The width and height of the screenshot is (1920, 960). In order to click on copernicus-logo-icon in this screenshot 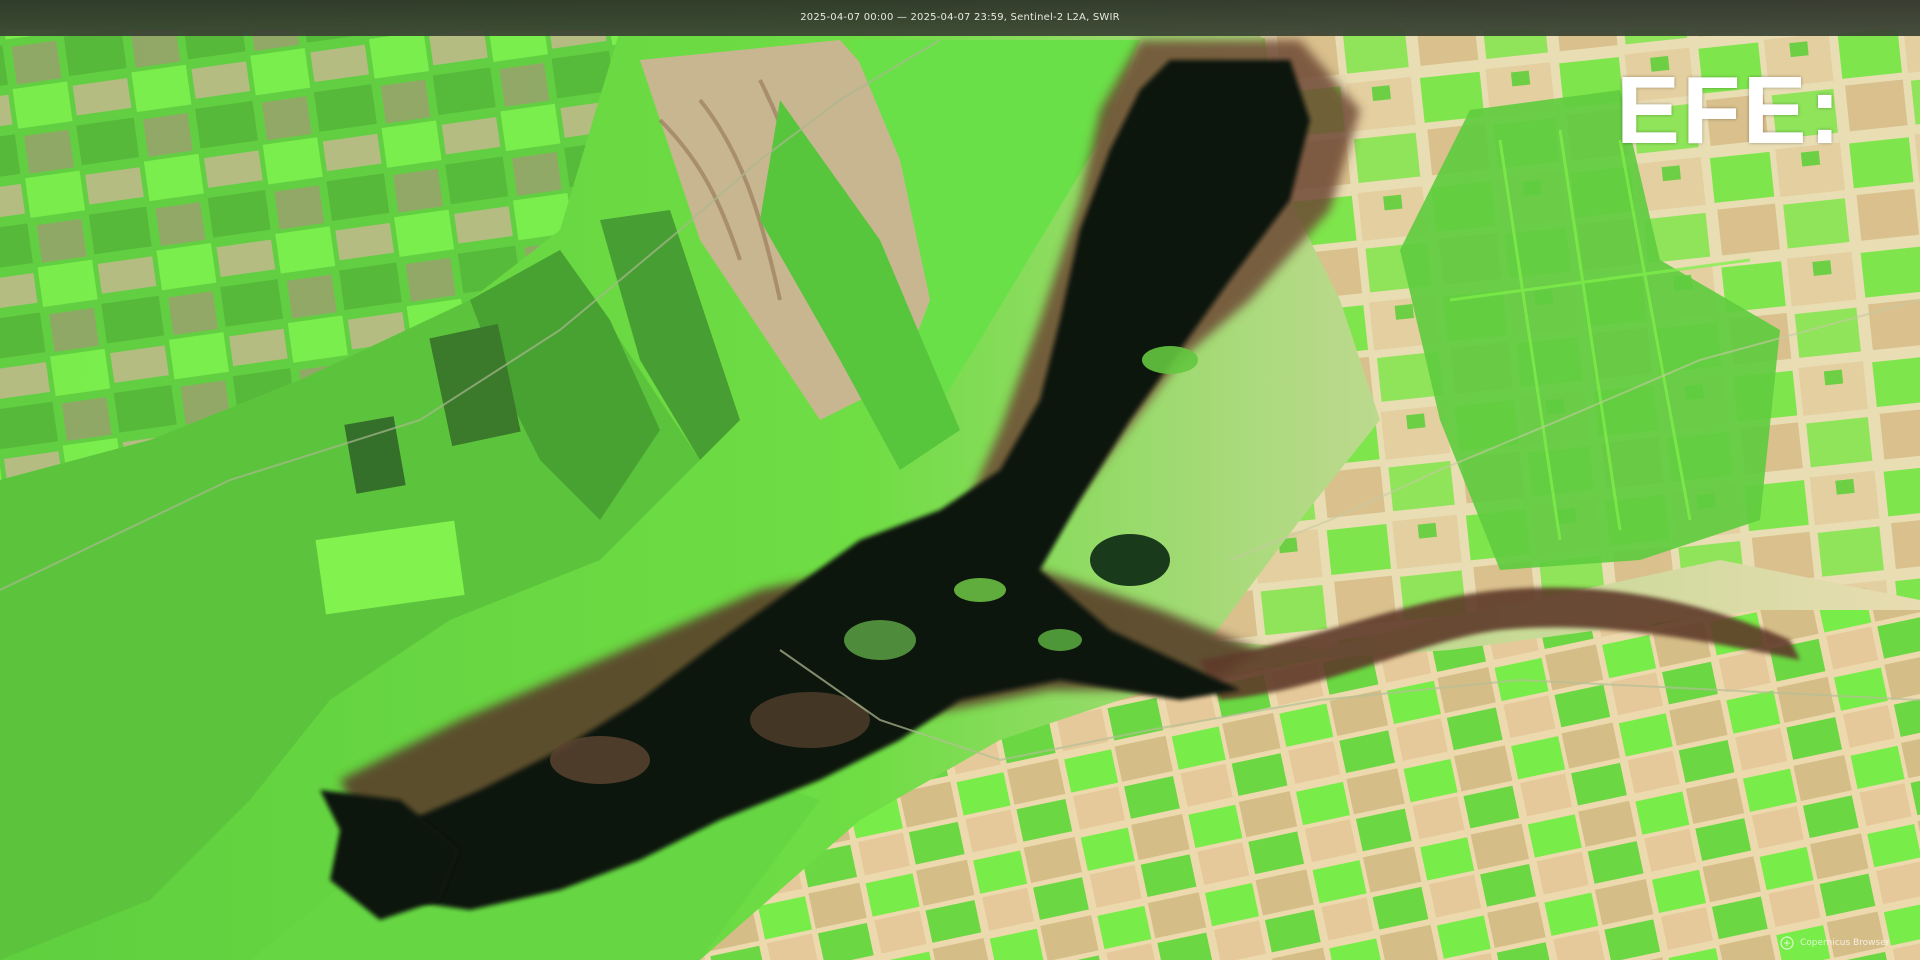, I will do `click(1787, 943)`.